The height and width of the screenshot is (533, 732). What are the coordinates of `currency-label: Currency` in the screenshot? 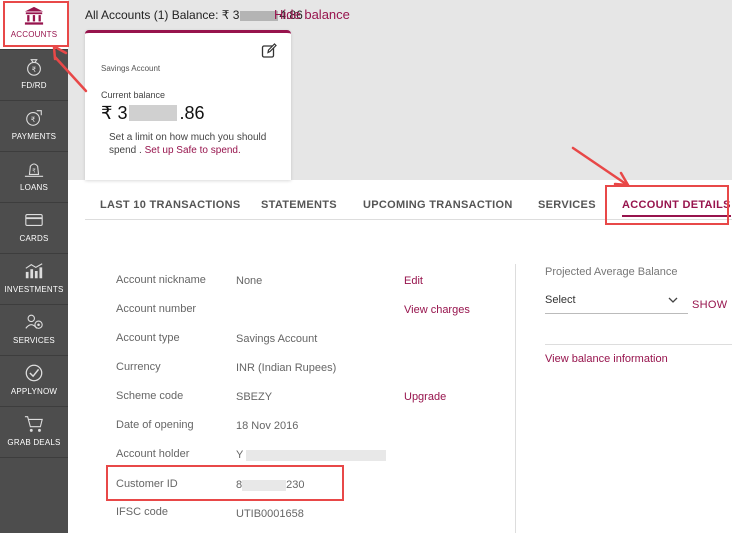 It's located at (138, 367).